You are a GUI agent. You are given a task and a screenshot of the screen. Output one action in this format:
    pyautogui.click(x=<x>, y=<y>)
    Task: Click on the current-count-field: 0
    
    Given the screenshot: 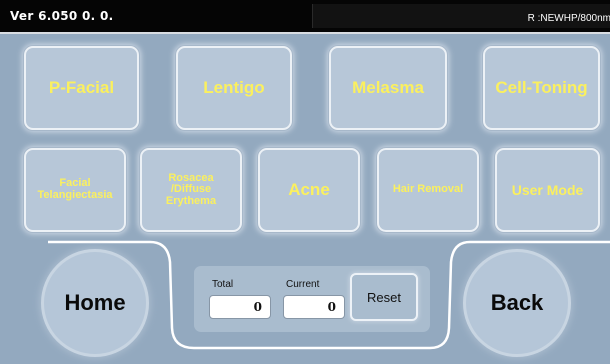 What is the action you would take?
    pyautogui.click(x=314, y=307)
    